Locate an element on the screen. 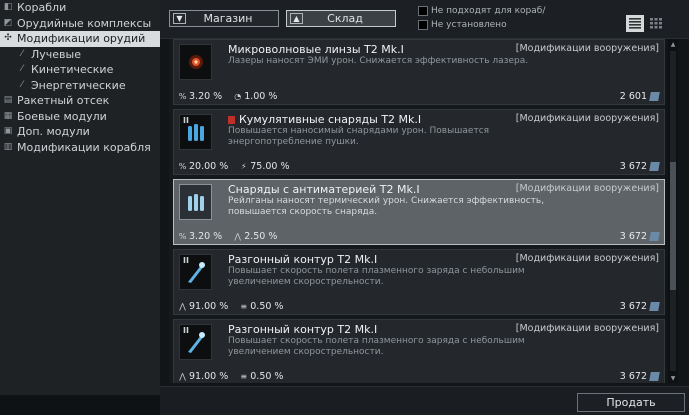  sidebar-item: ◩ Орудийные комплексы is located at coordinates (80, 24).